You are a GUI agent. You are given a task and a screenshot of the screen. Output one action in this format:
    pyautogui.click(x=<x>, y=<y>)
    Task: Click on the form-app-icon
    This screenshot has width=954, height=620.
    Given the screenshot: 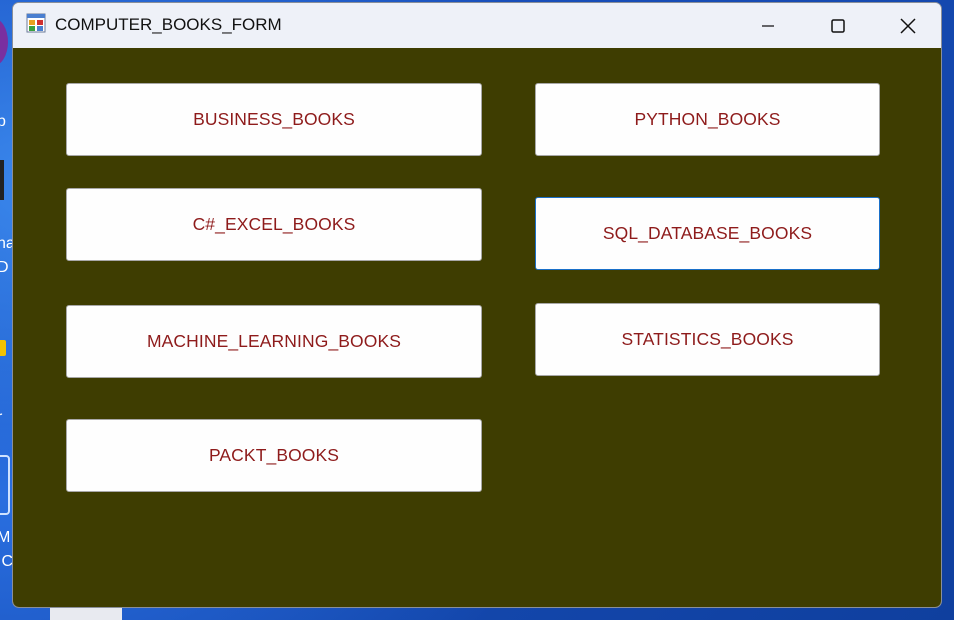 What is the action you would take?
    pyautogui.click(x=36, y=23)
    